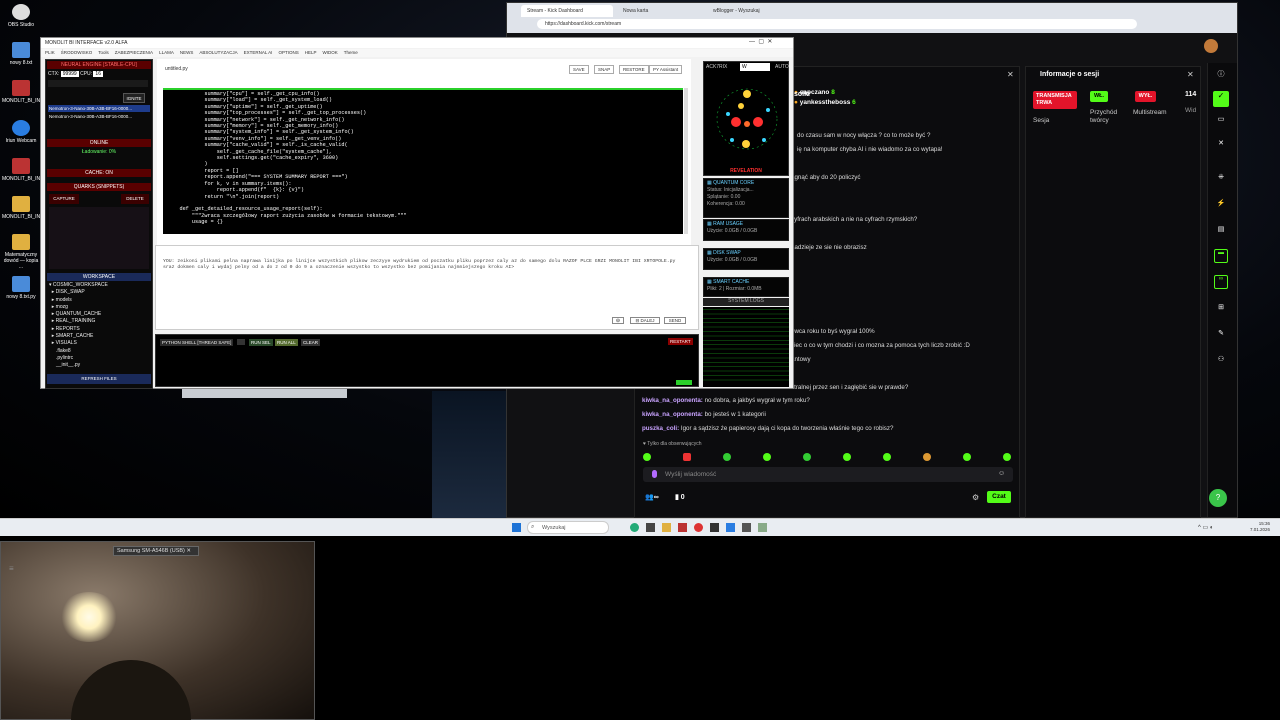 This screenshot has height=720, width=1280. What do you see at coordinates (1221, 308) in the screenshot?
I see `grid-icon: ⊞` at bounding box center [1221, 308].